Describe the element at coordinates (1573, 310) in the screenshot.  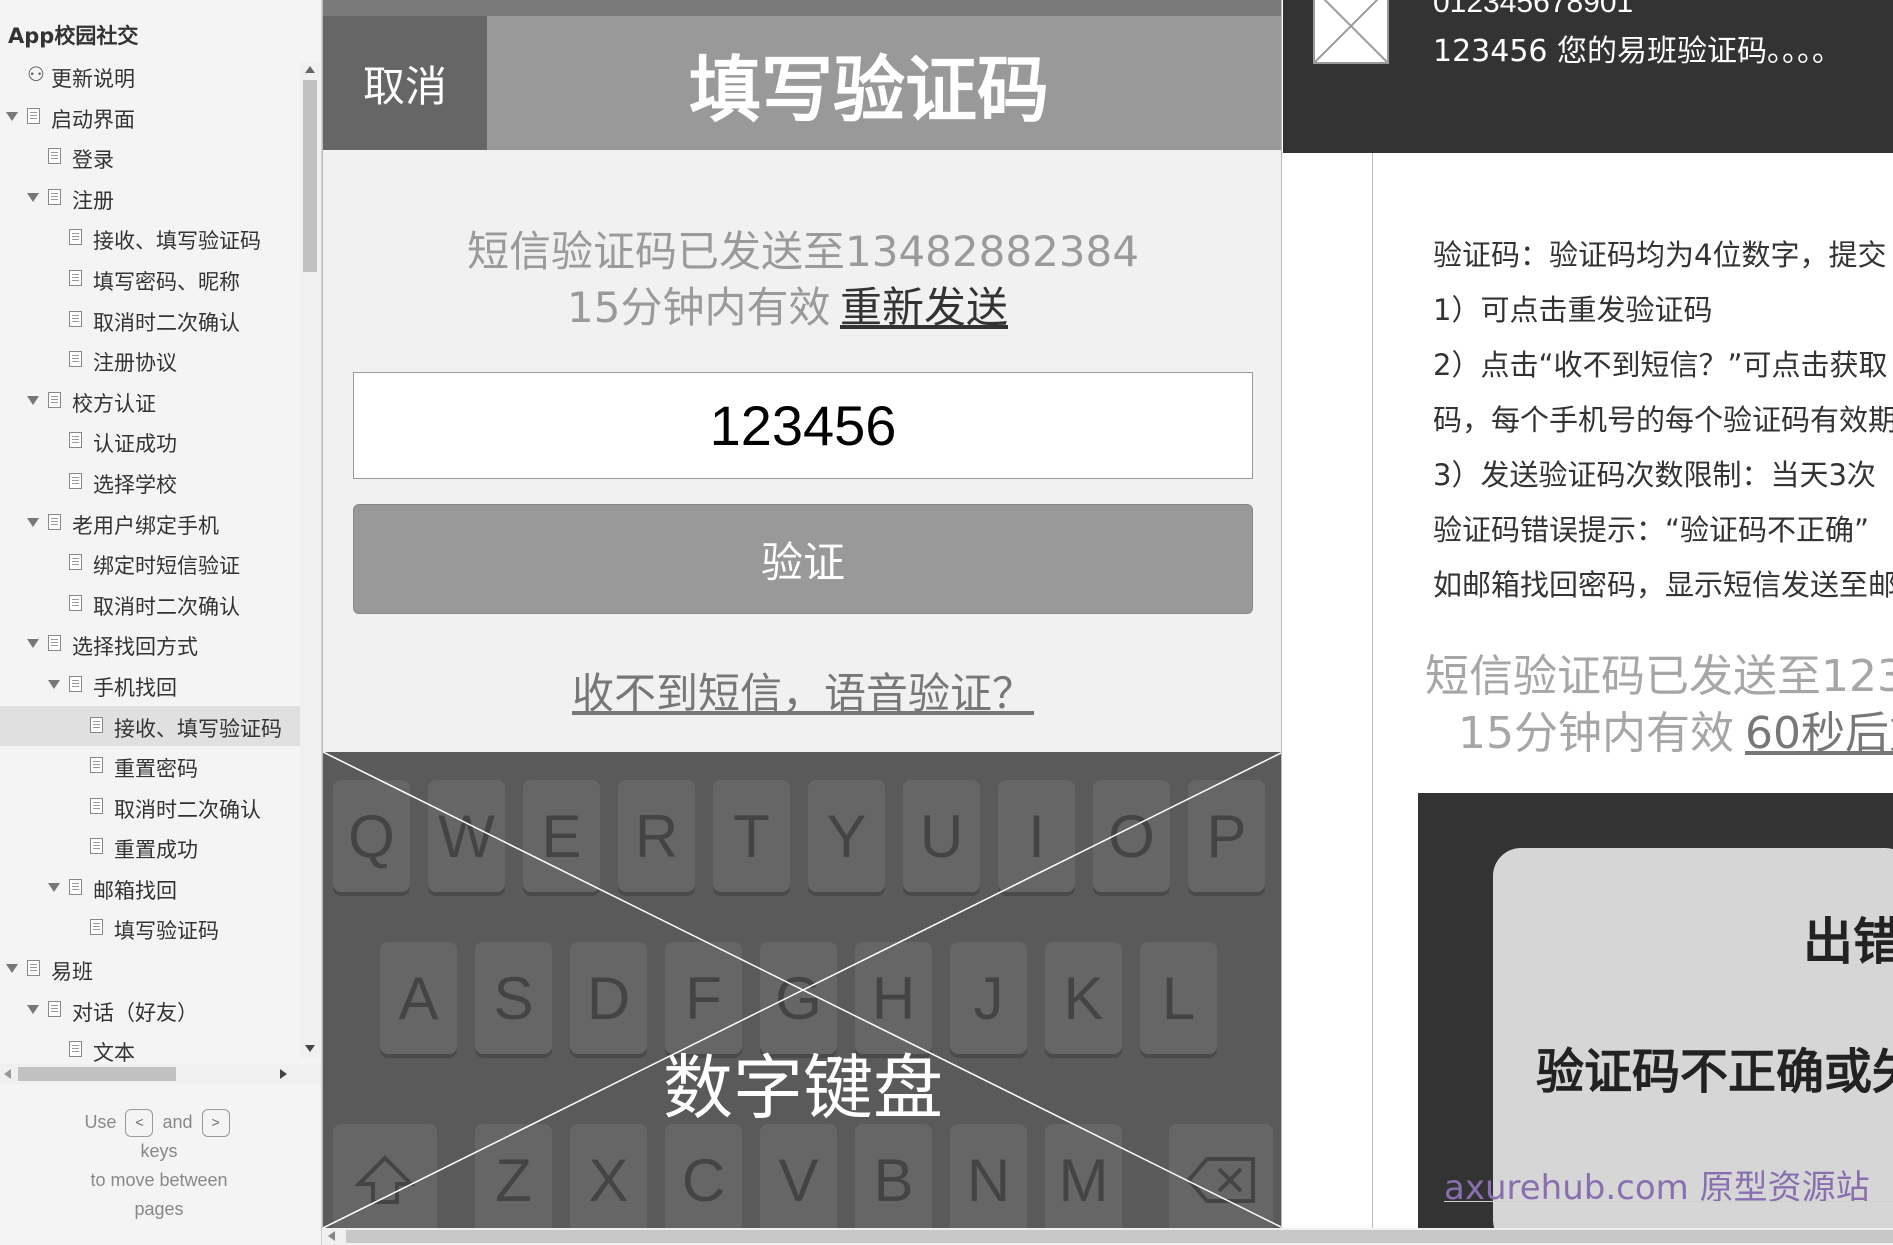
I see `spec-note-line: 1）可点击重发验证码` at that location.